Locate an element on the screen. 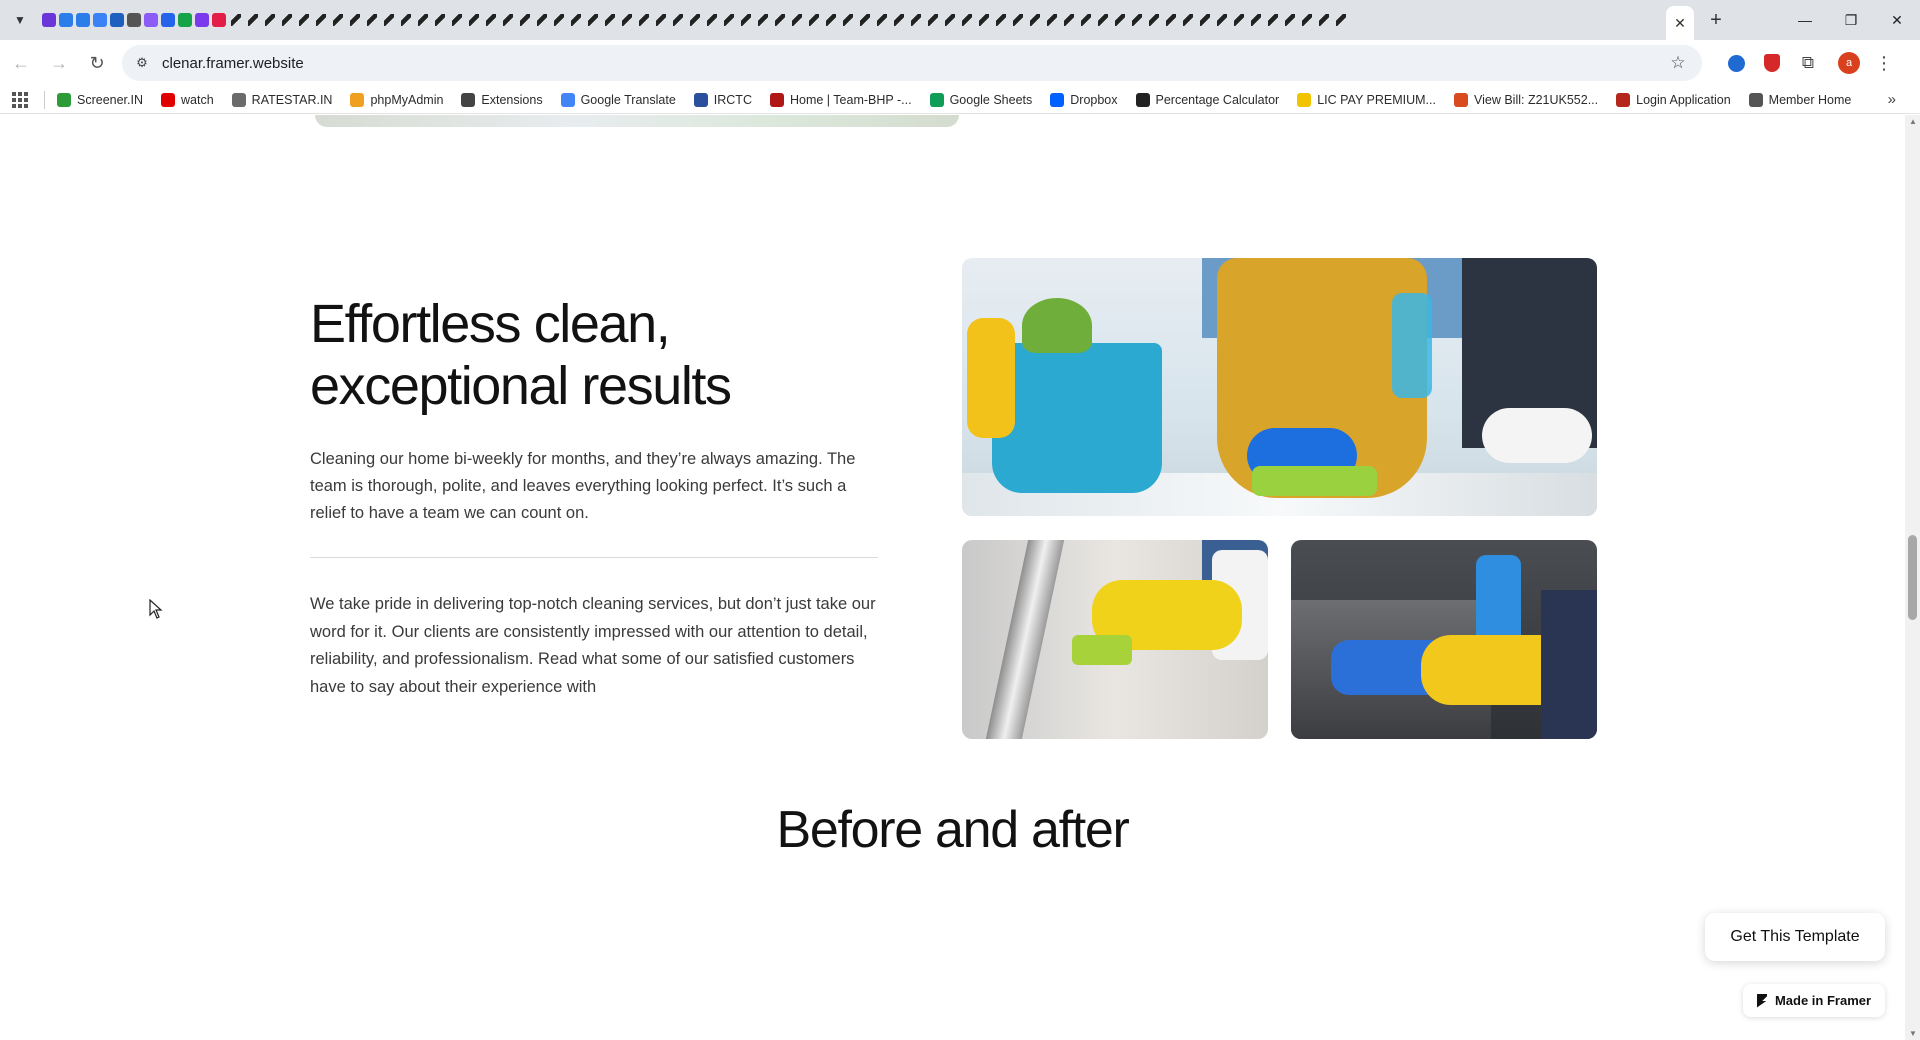  back-arrow-icon: ← is located at coordinates (21, 63).